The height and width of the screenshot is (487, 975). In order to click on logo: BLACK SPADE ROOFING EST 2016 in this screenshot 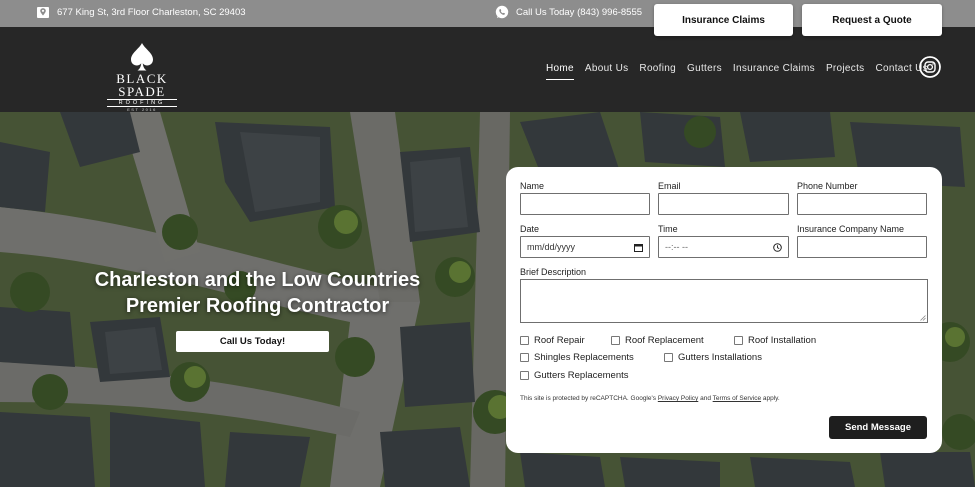, I will do `click(142, 77)`.